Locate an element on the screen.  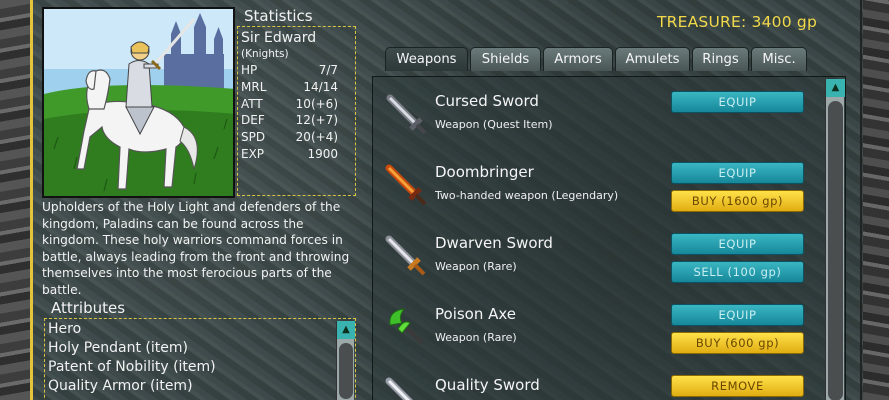
item-name: Doombringer is located at coordinates (484, 172).